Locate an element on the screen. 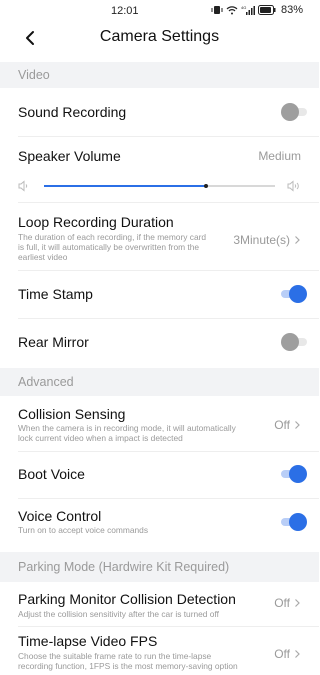  sound-recording-row: Sound Recording is located at coordinates (168, 112).